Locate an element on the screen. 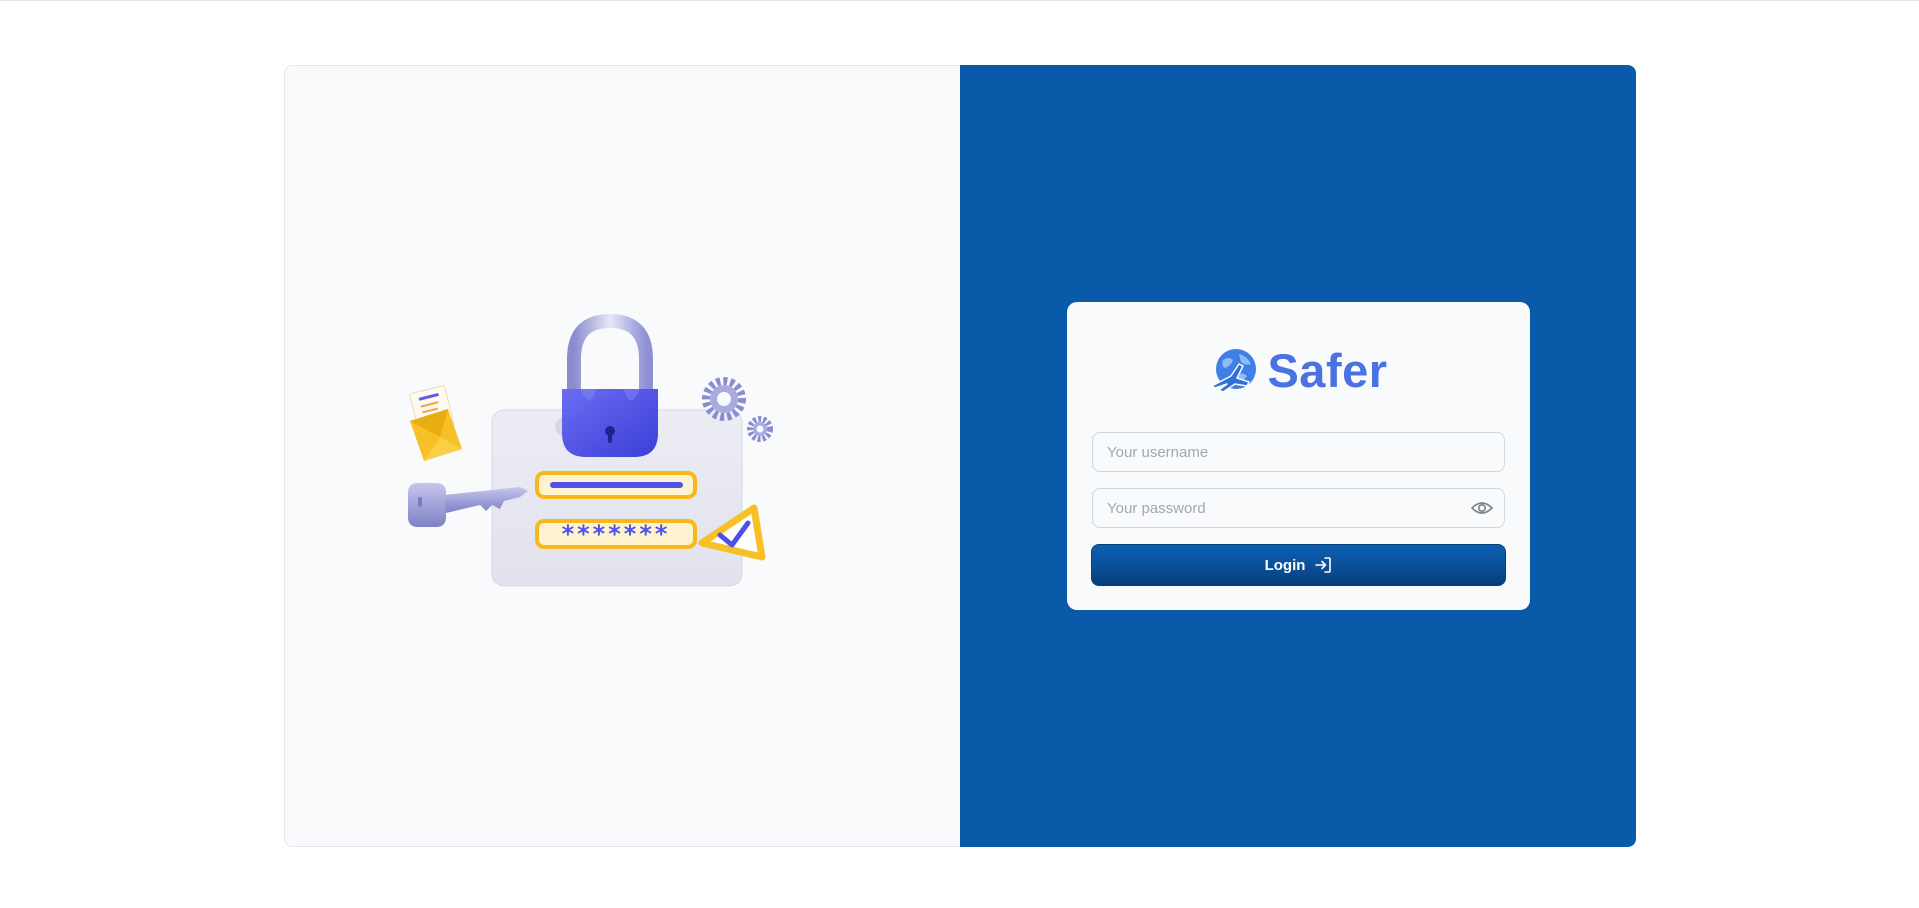 The image size is (1919, 908). username-field-graphic is located at coordinates (616, 485).